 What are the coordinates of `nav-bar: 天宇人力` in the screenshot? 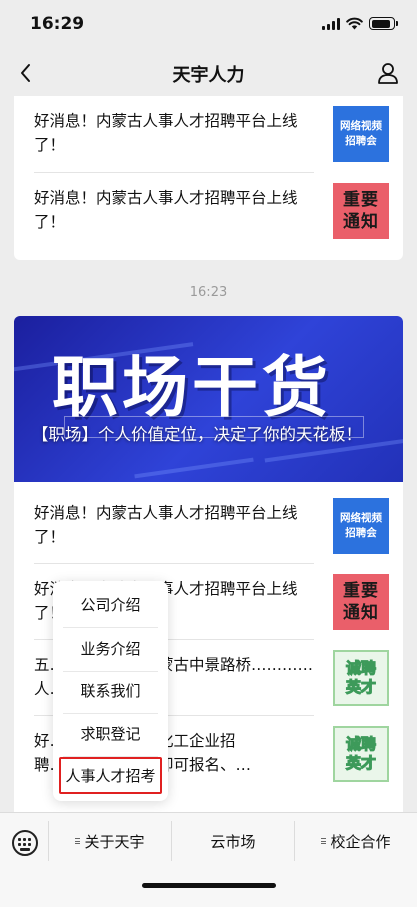 It's located at (208, 73).